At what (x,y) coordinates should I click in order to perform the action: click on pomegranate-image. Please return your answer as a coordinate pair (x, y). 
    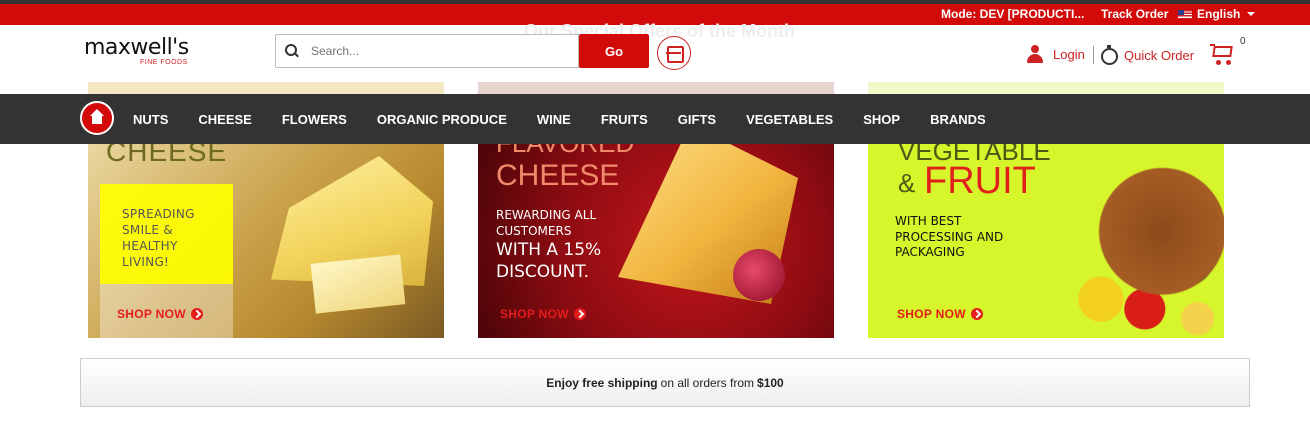
    Looking at the image, I should click on (759, 275).